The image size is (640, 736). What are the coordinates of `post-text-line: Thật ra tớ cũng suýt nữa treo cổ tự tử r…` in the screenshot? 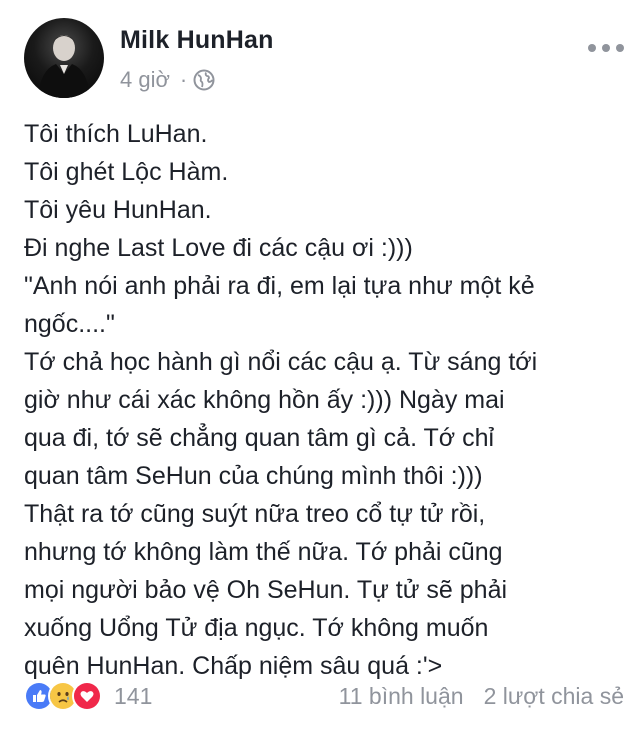 It's located at (255, 514).